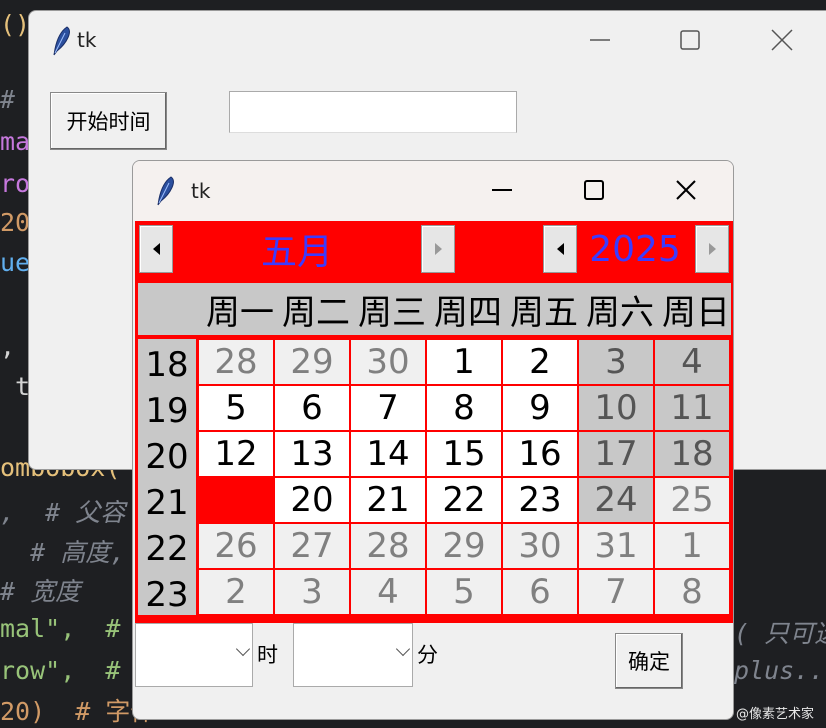  What do you see at coordinates (63, 552) in the screenshot?
I see `code-line: # 高度,` at bounding box center [63, 552].